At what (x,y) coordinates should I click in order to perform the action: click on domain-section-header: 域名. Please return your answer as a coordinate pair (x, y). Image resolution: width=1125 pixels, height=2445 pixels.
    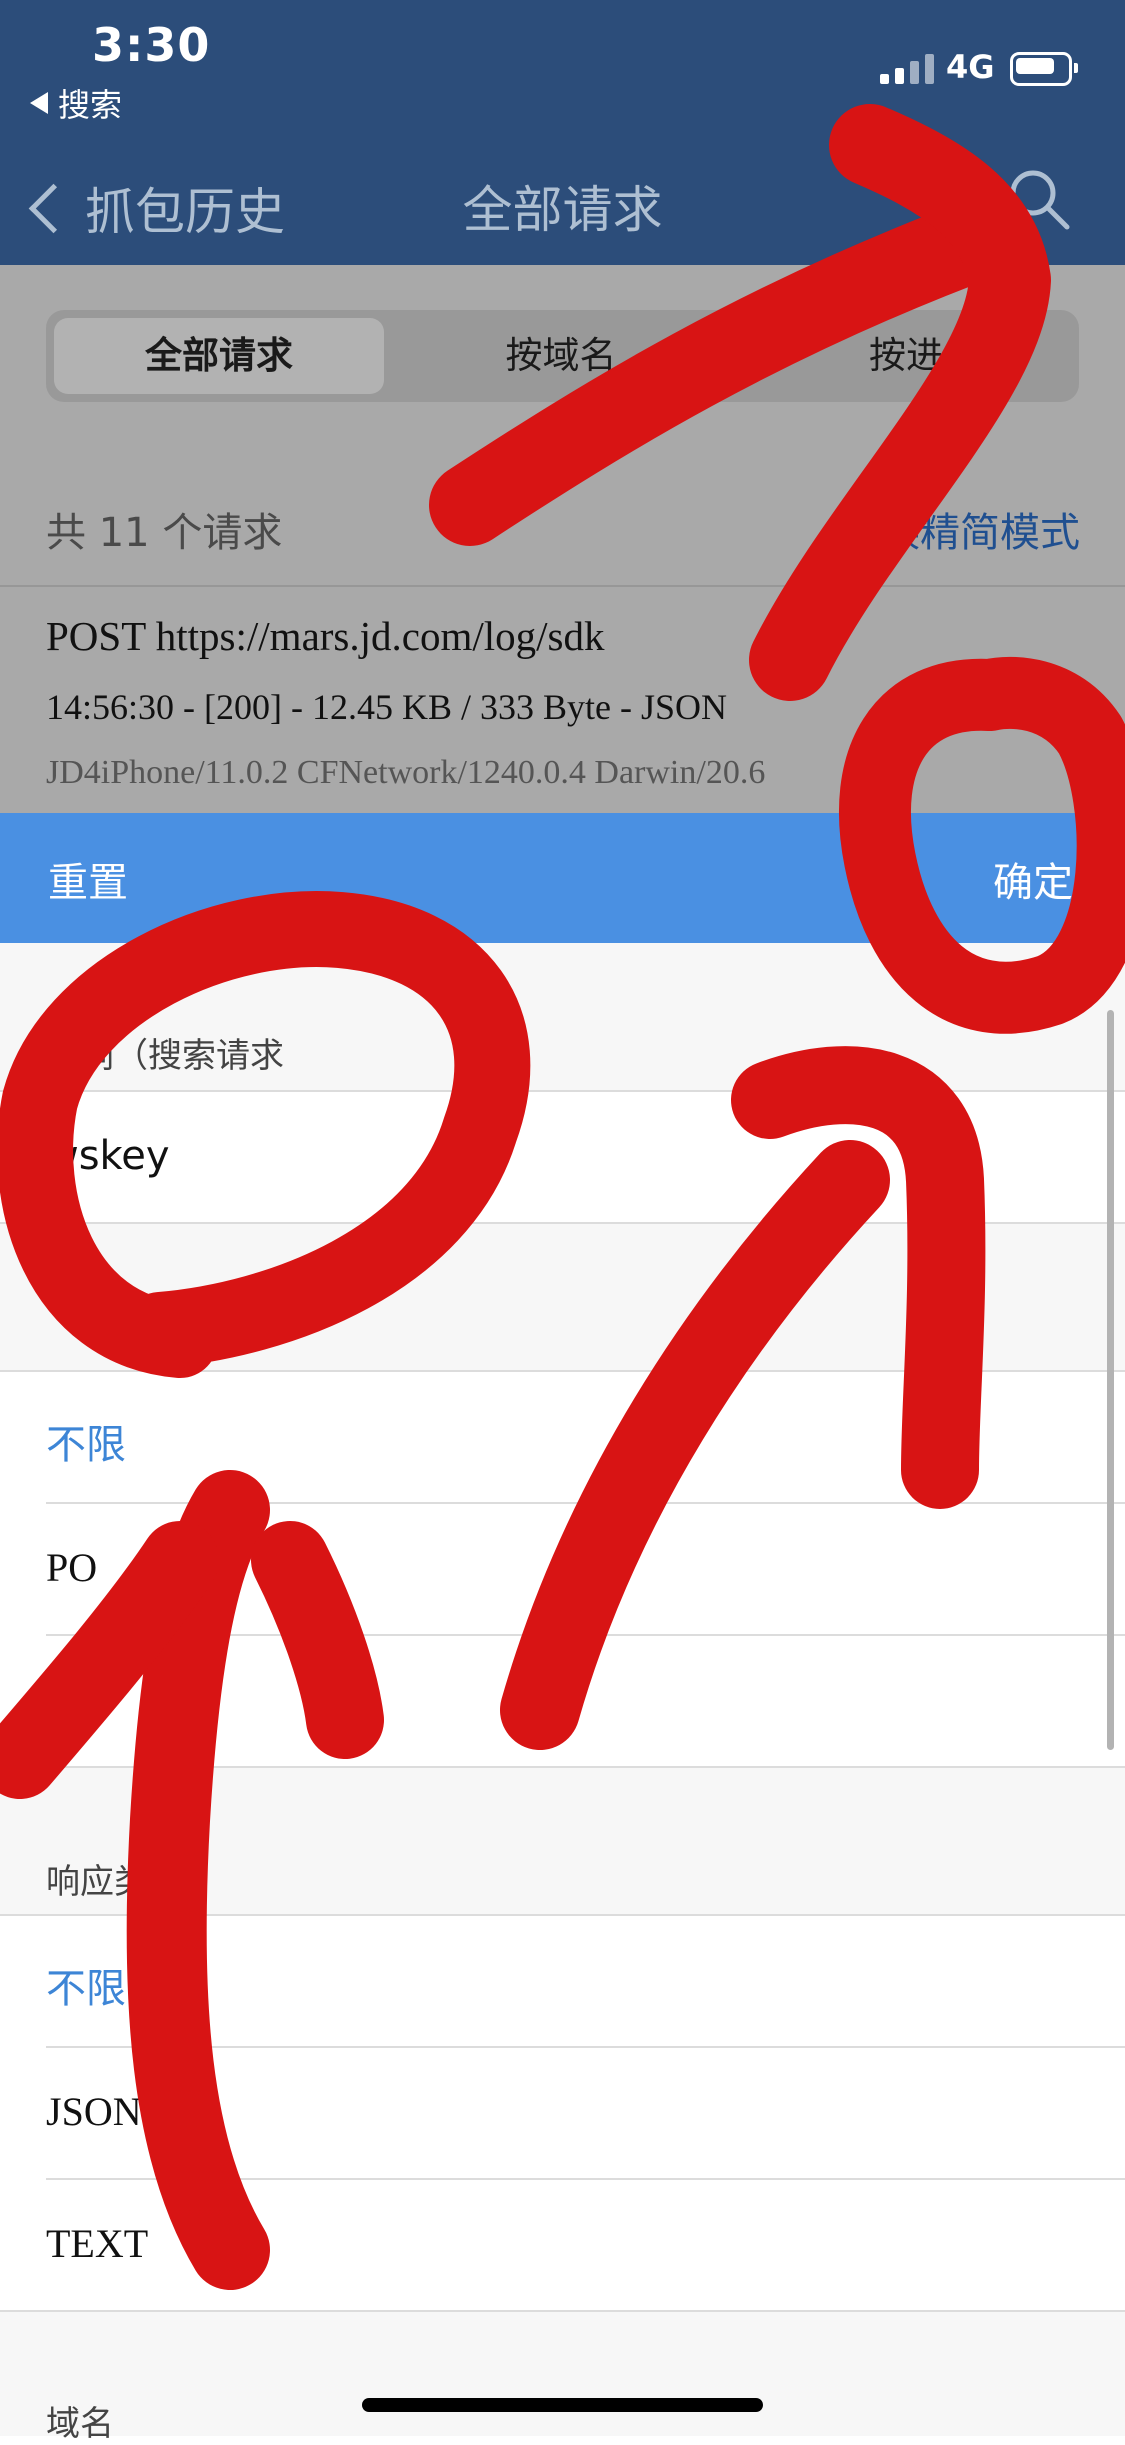
    Looking at the image, I should click on (80, 2424).